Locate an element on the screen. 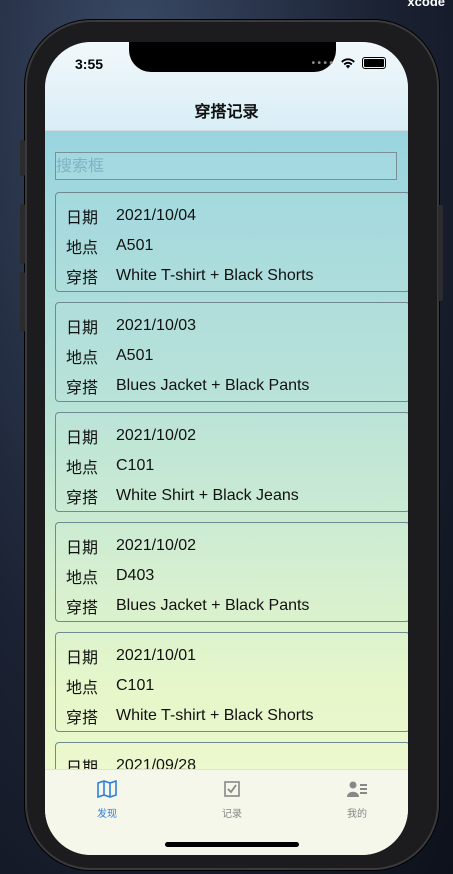 The height and width of the screenshot is (874, 453). mute-switch is located at coordinates (22, 158).